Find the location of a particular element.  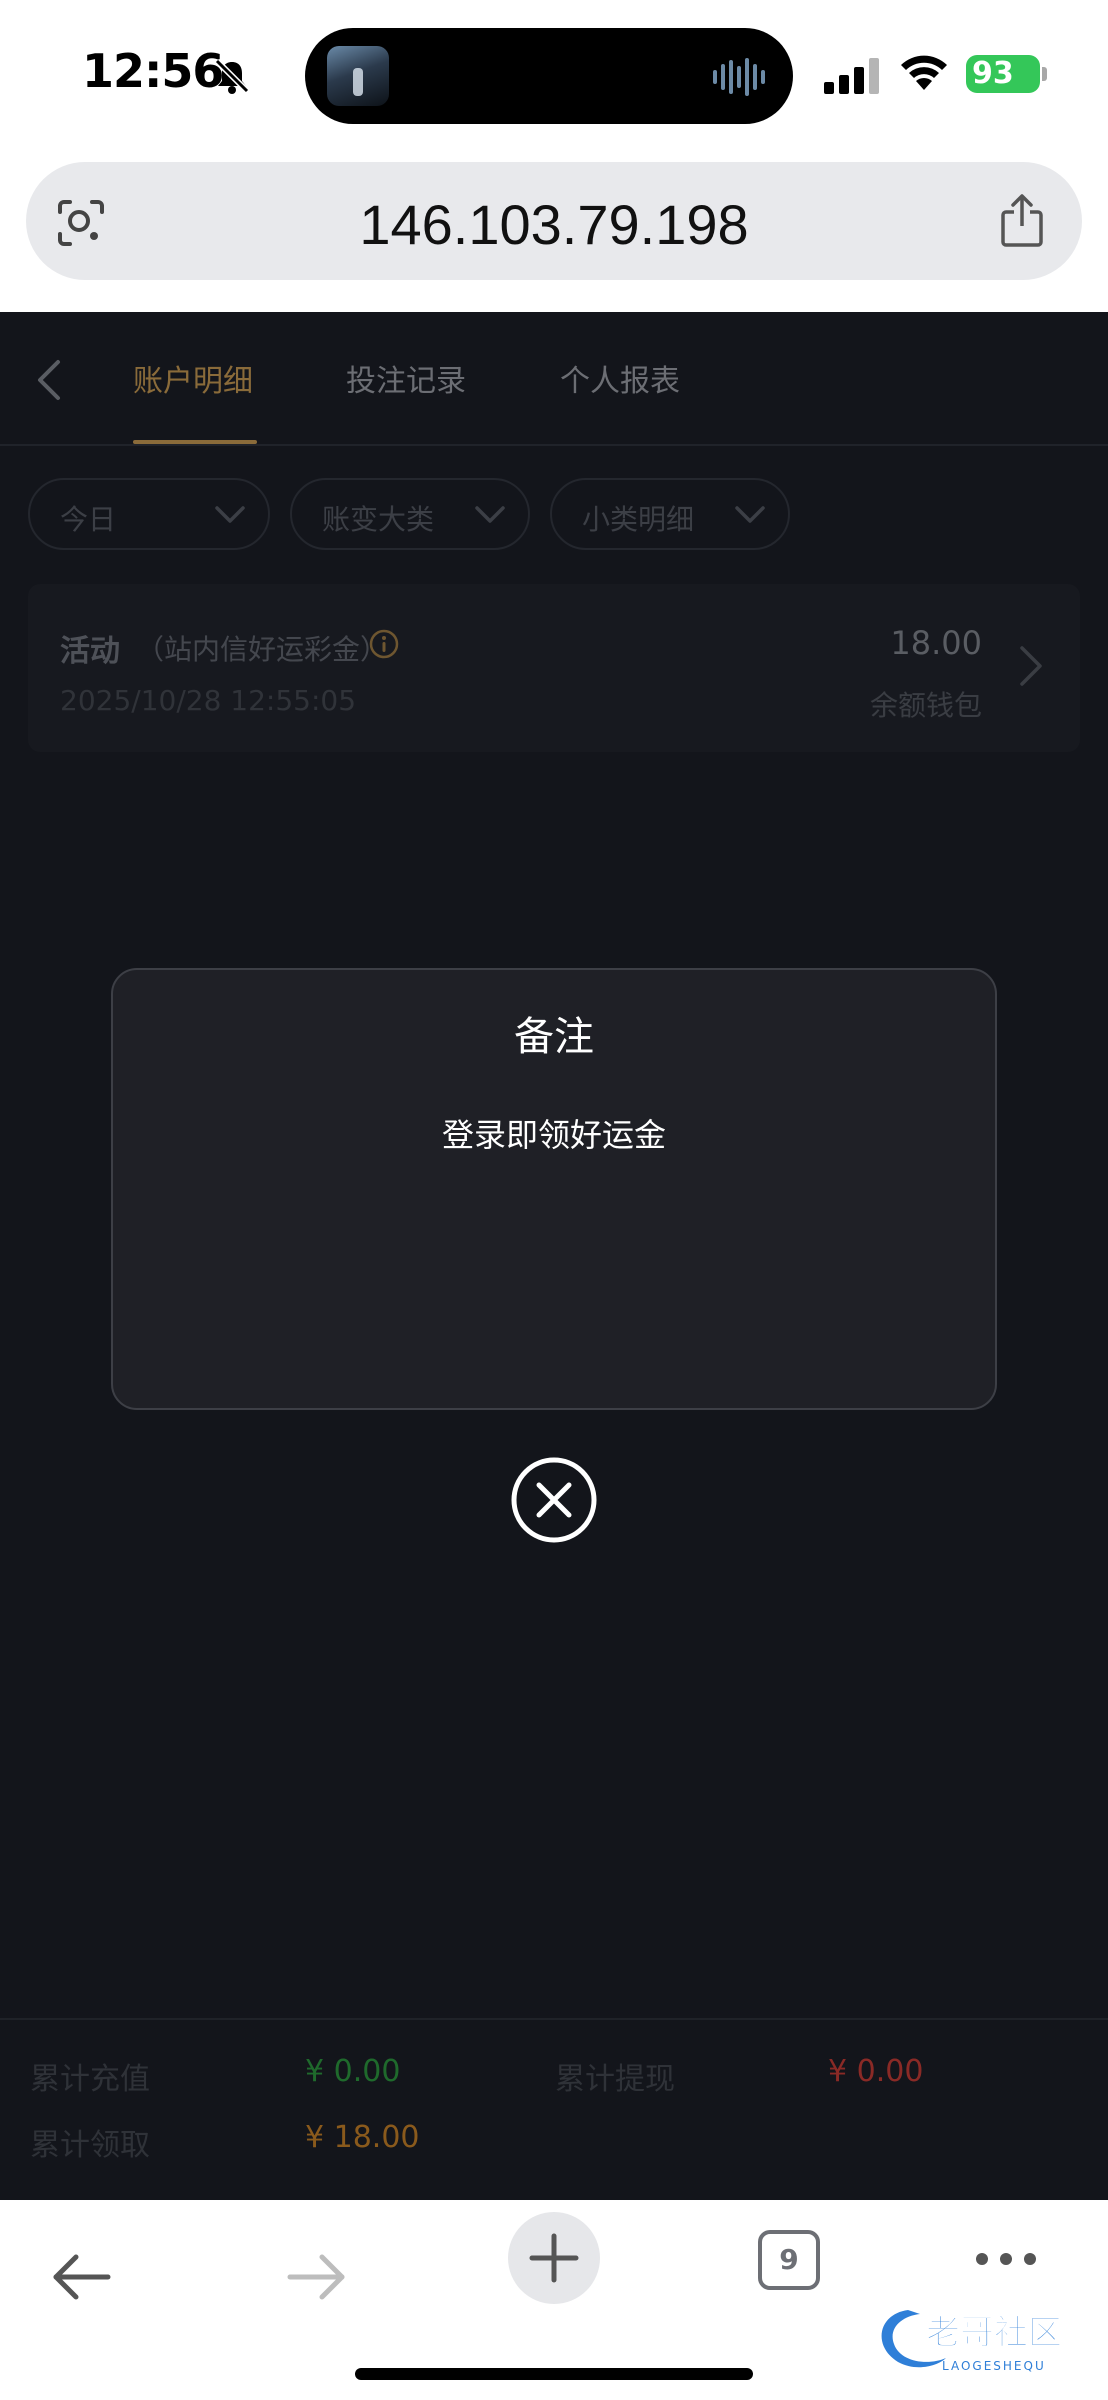

total-claimed-value: ¥ 18.00 is located at coordinates (362, 2137).